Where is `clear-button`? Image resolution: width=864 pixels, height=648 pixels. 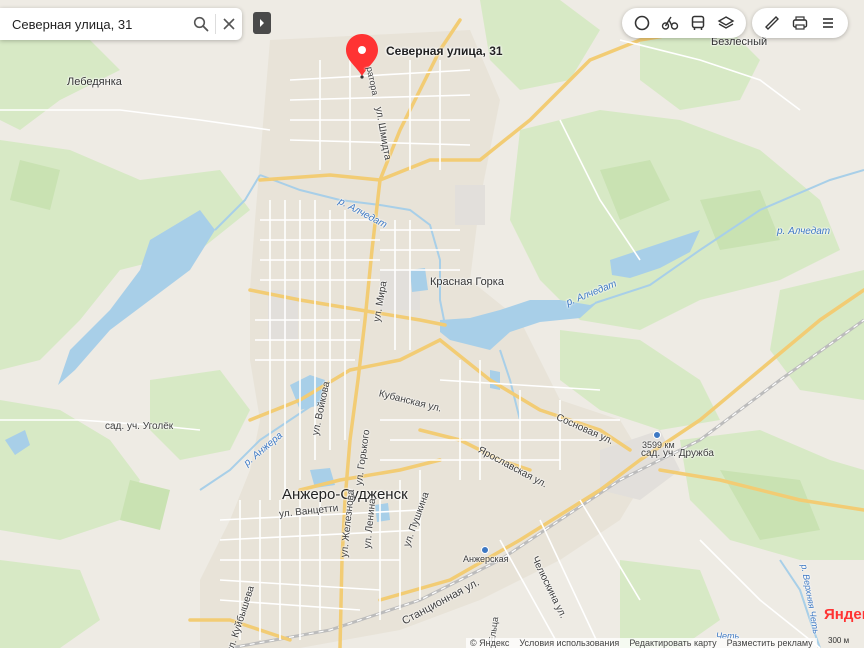
clear-button is located at coordinates (228, 24).